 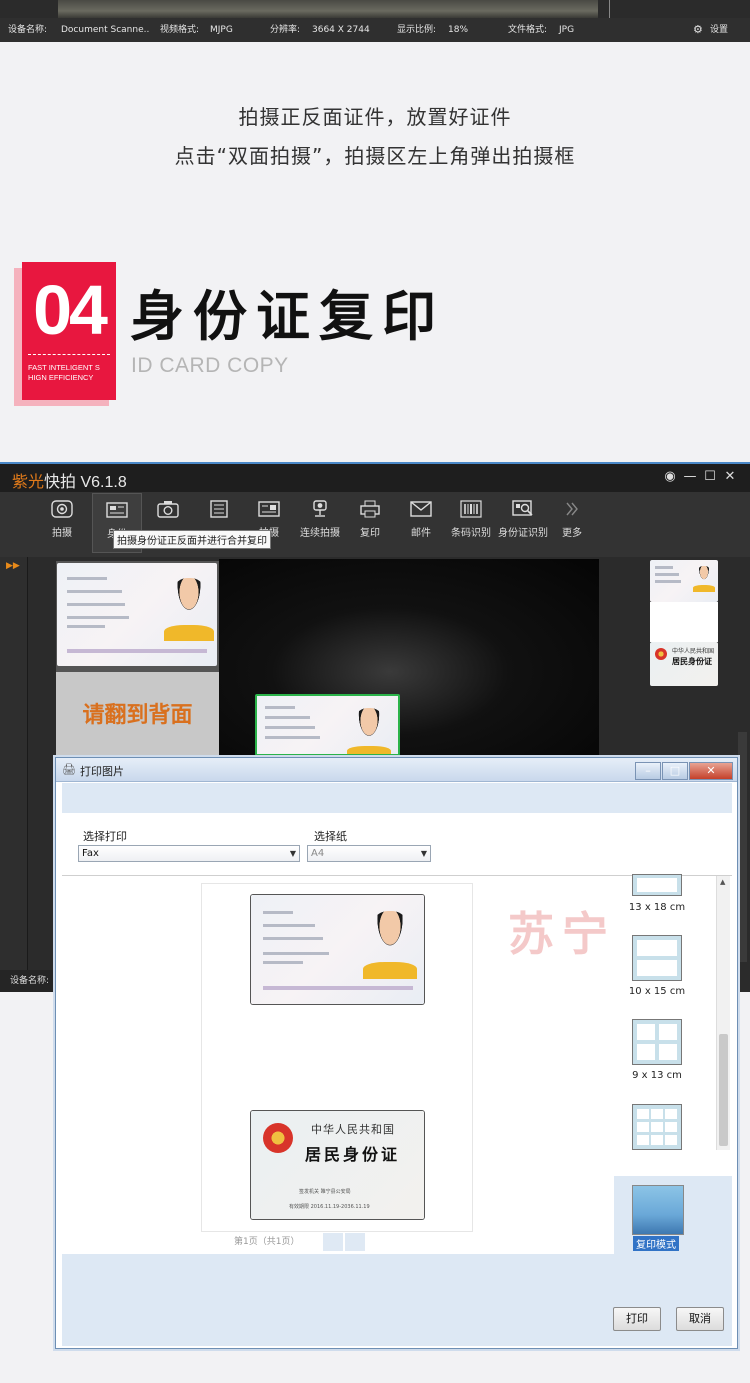 I want to click on file-format-label: 文件格式:, so click(x=528, y=30).